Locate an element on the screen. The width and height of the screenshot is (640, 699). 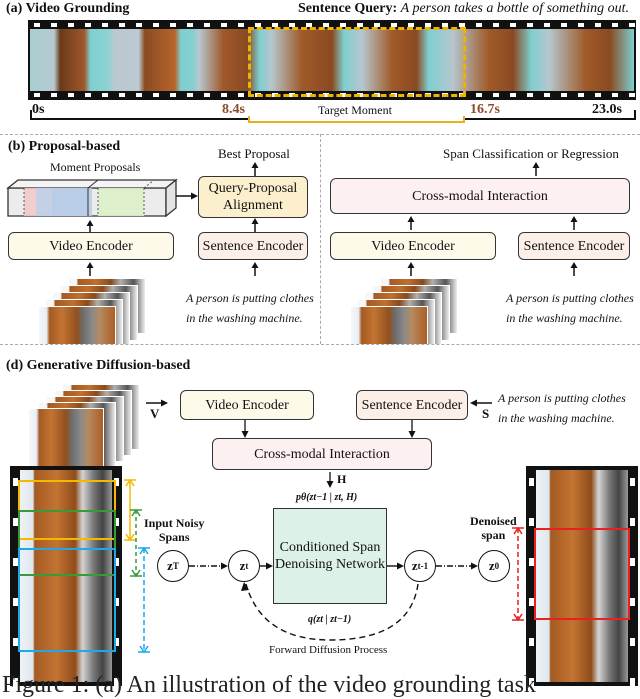
panel-d-query-line-2: in the washing machine. is located at coordinates (556, 418).